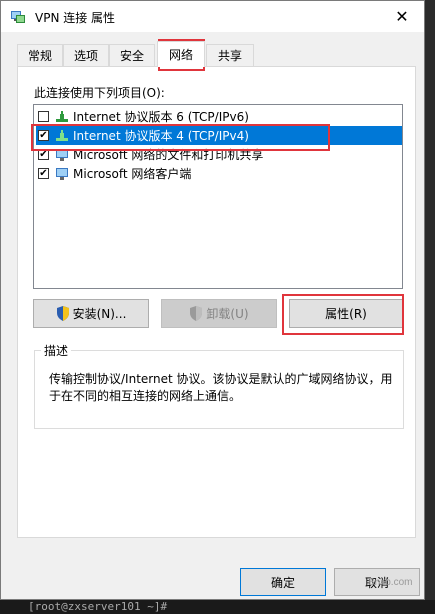 This screenshot has width=435, height=614. What do you see at coordinates (43, 116) in the screenshot?
I see `checkbox` at bounding box center [43, 116].